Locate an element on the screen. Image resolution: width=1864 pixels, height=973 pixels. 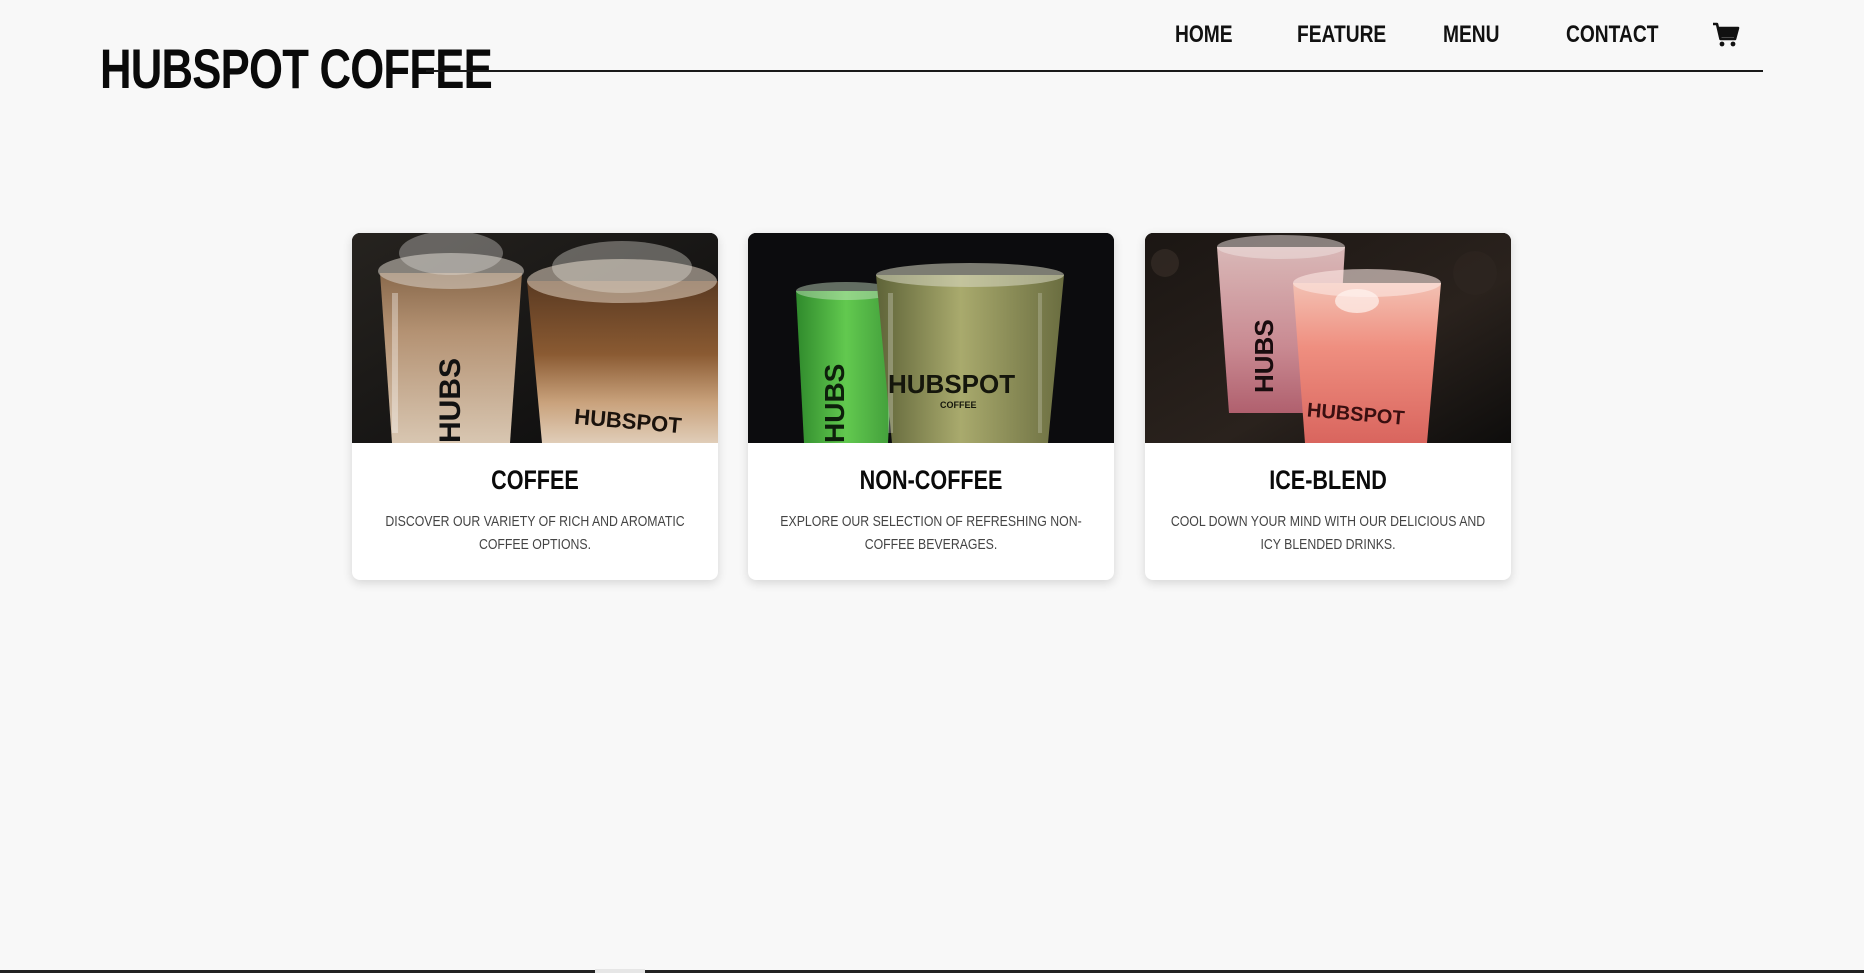
card-title: COFFEE is located at coordinates (535, 480).